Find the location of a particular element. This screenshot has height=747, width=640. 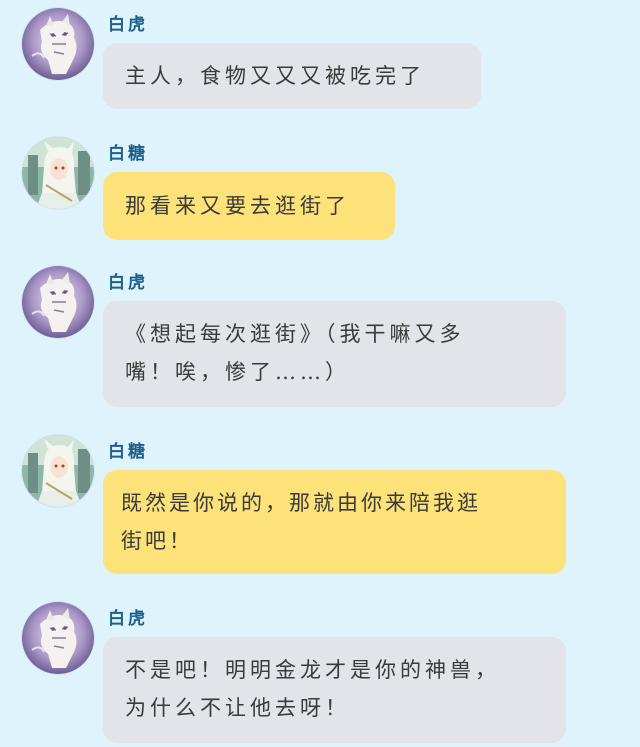

message-bubble: 既然是你说的，那就由你来陪我逛 街吧！ is located at coordinates (334, 522).